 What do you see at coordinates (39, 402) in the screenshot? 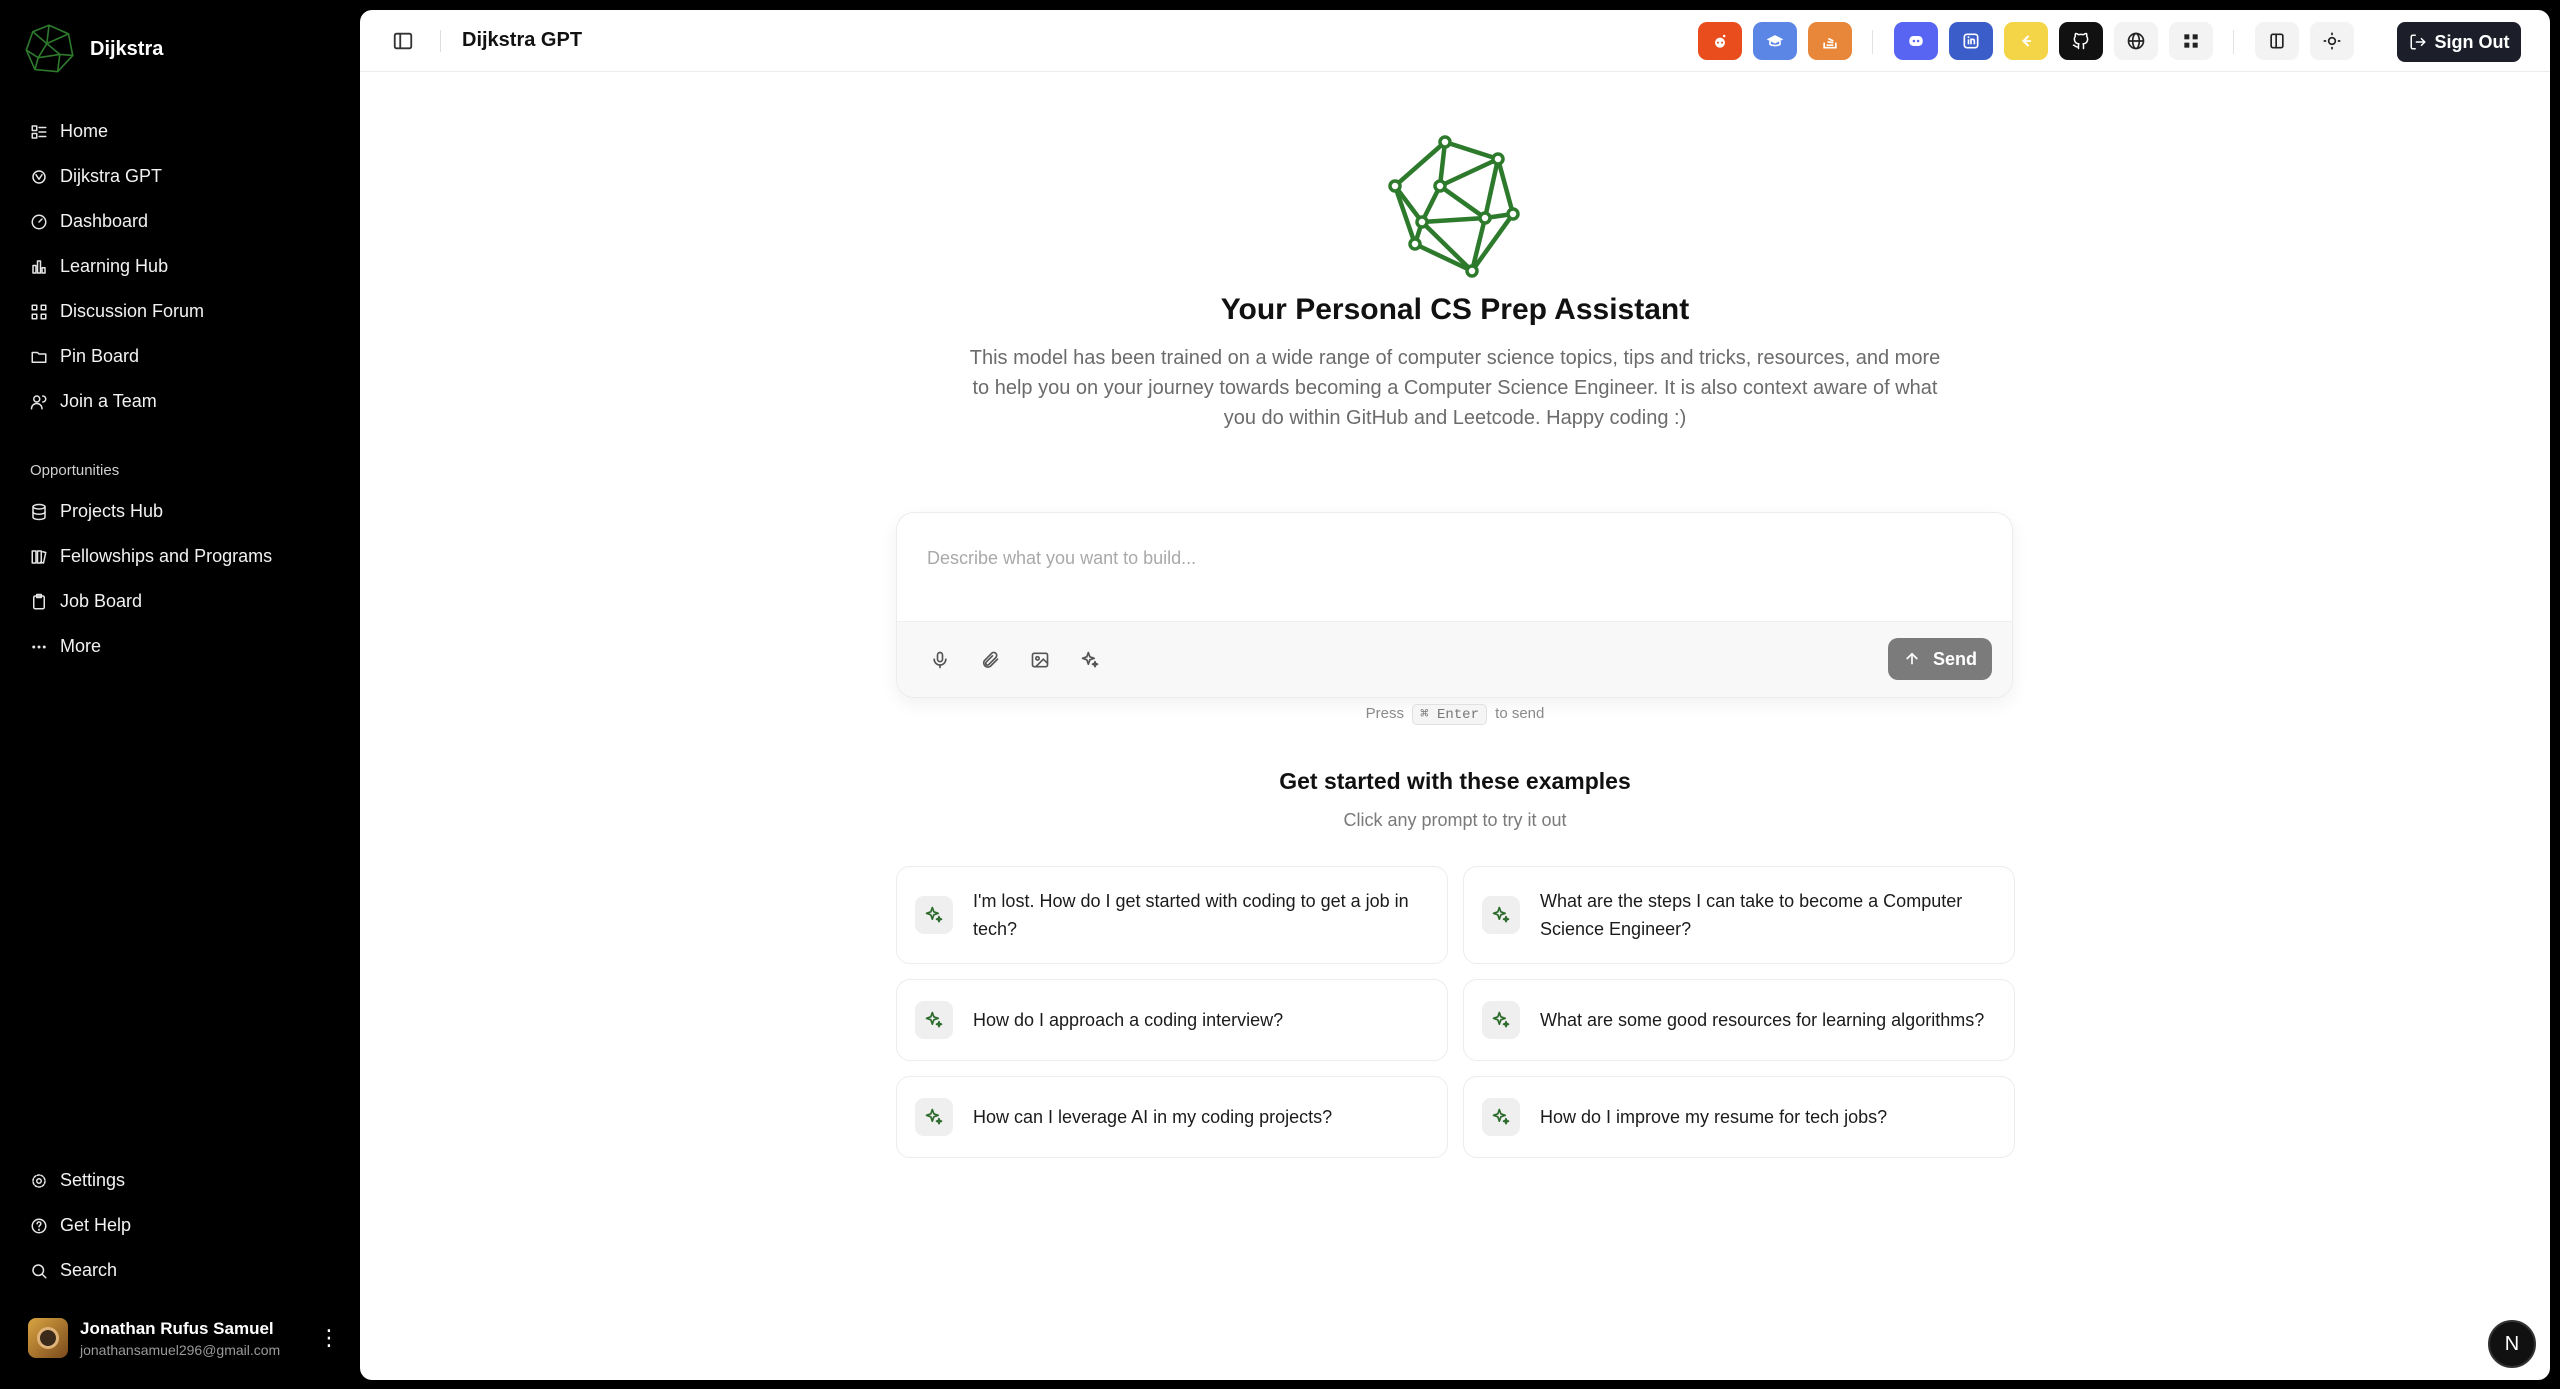
I see `users-icon` at bounding box center [39, 402].